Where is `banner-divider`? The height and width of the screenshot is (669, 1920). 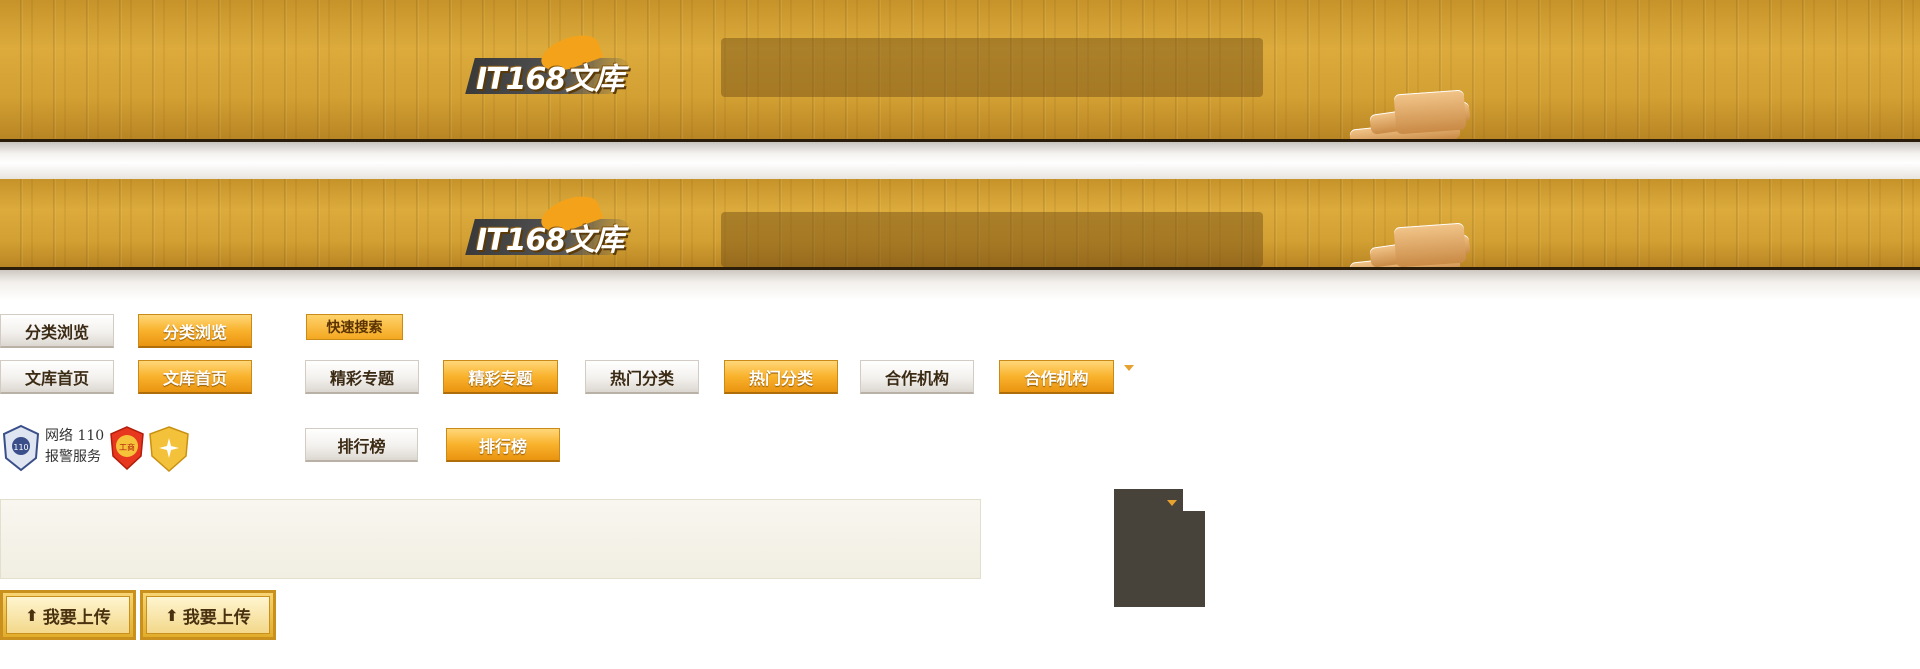 banner-divider is located at coordinates (960, 161).